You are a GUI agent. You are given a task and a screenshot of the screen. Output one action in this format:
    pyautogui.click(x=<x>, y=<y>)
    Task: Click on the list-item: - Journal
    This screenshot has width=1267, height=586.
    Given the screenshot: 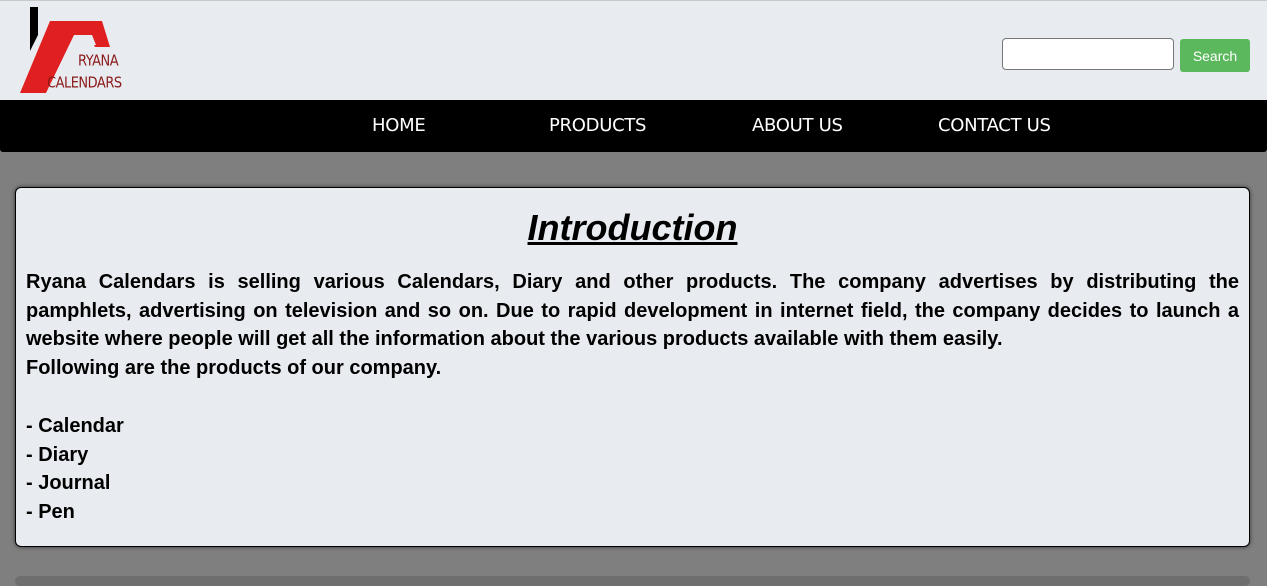 What is the action you would take?
    pyautogui.click(x=68, y=483)
    